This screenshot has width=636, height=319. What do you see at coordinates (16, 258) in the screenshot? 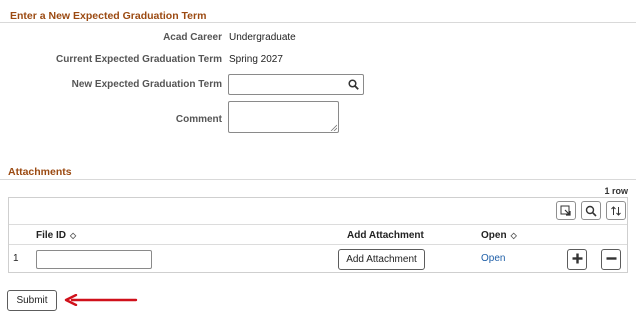
I see `row-number: 1` at bounding box center [16, 258].